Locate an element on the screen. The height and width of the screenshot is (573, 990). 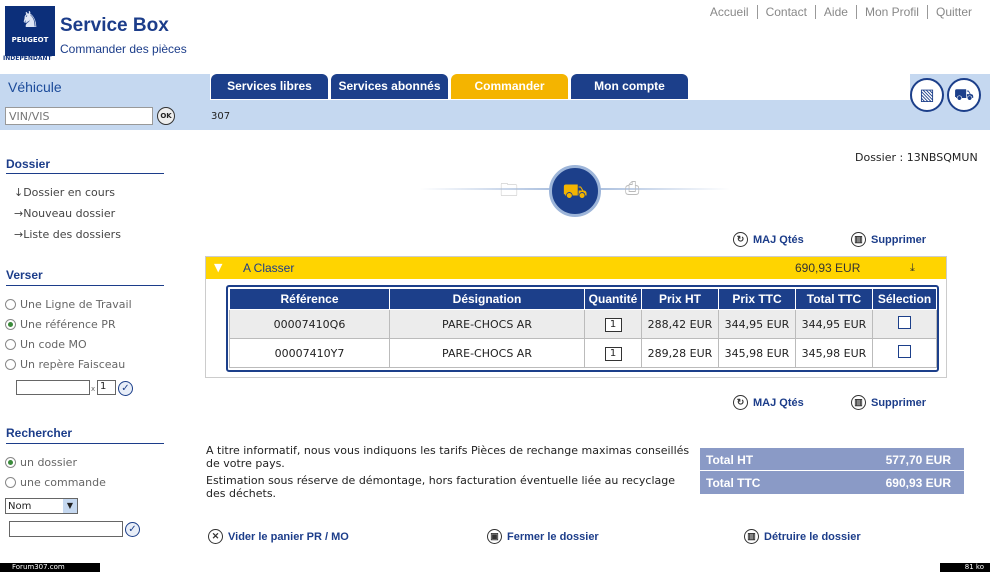
verser-qty-input: 1 is located at coordinates (106, 387).